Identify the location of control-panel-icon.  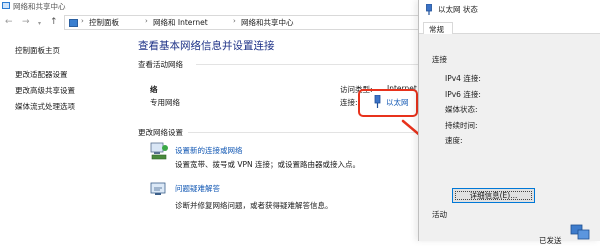
(73, 23).